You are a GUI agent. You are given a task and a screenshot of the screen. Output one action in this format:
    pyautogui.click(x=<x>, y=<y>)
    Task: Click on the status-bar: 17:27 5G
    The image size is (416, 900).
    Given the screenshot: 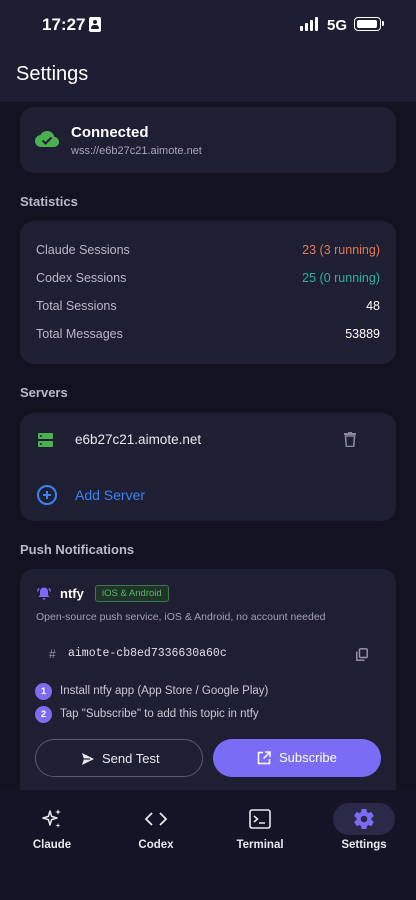 What is the action you would take?
    pyautogui.click(x=208, y=25)
    